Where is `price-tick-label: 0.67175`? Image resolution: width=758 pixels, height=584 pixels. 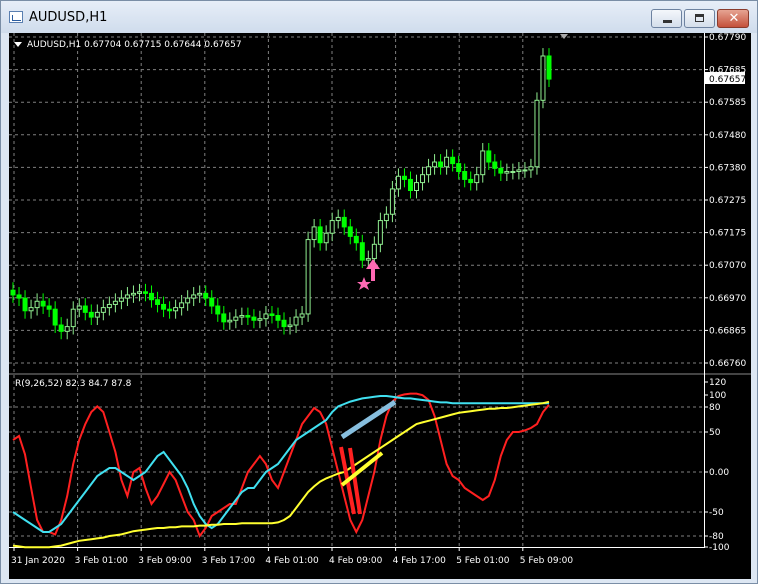 price-tick-label: 0.67175 is located at coordinates (727, 234).